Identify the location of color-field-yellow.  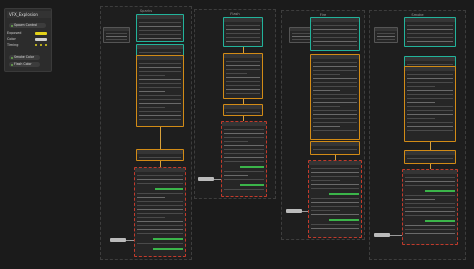
(41, 33).